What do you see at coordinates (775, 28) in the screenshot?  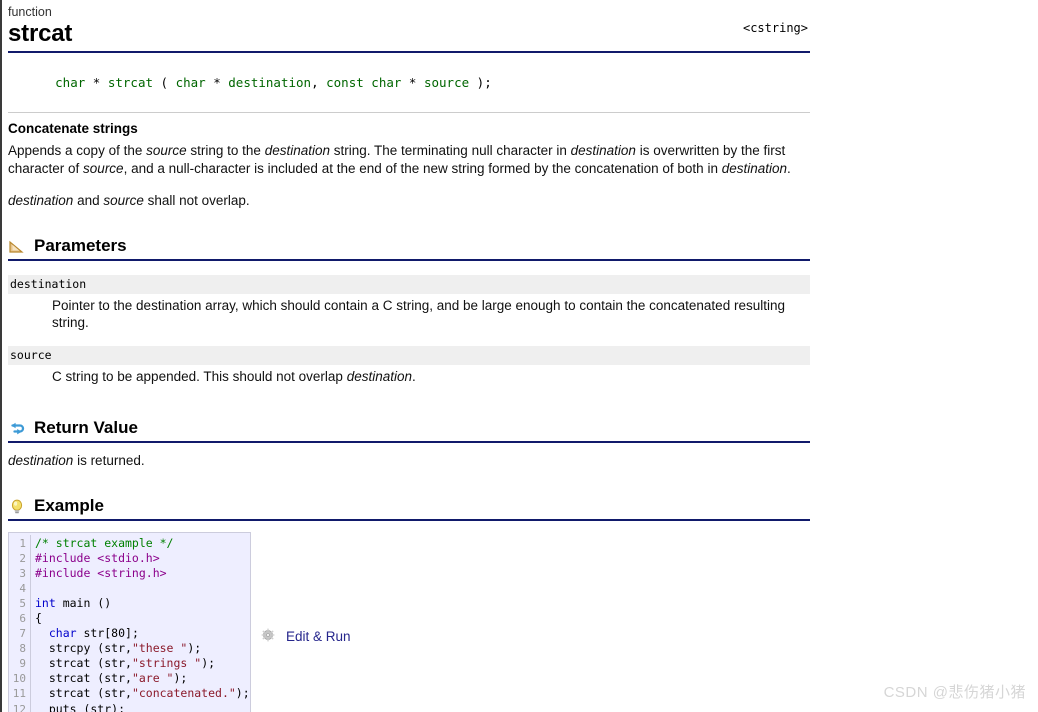 I see `header-file-label: <cstring>` at bounding box center [775, 28].